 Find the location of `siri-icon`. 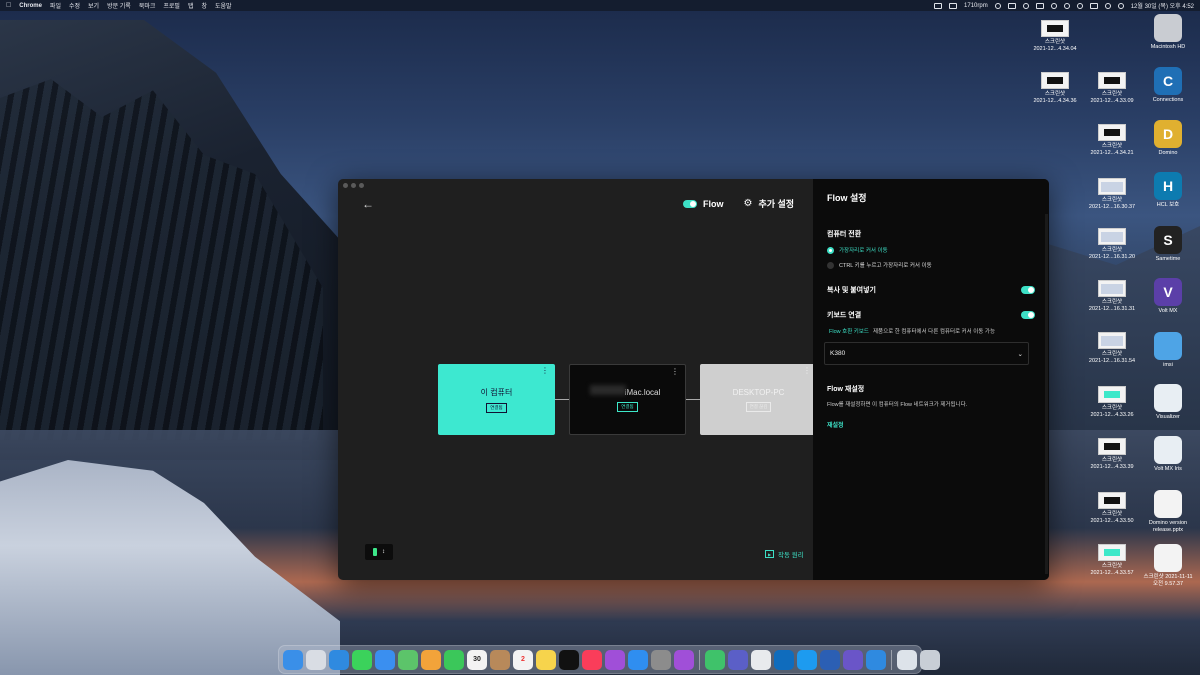

siri-icon is located at coordinates (1120, 5).